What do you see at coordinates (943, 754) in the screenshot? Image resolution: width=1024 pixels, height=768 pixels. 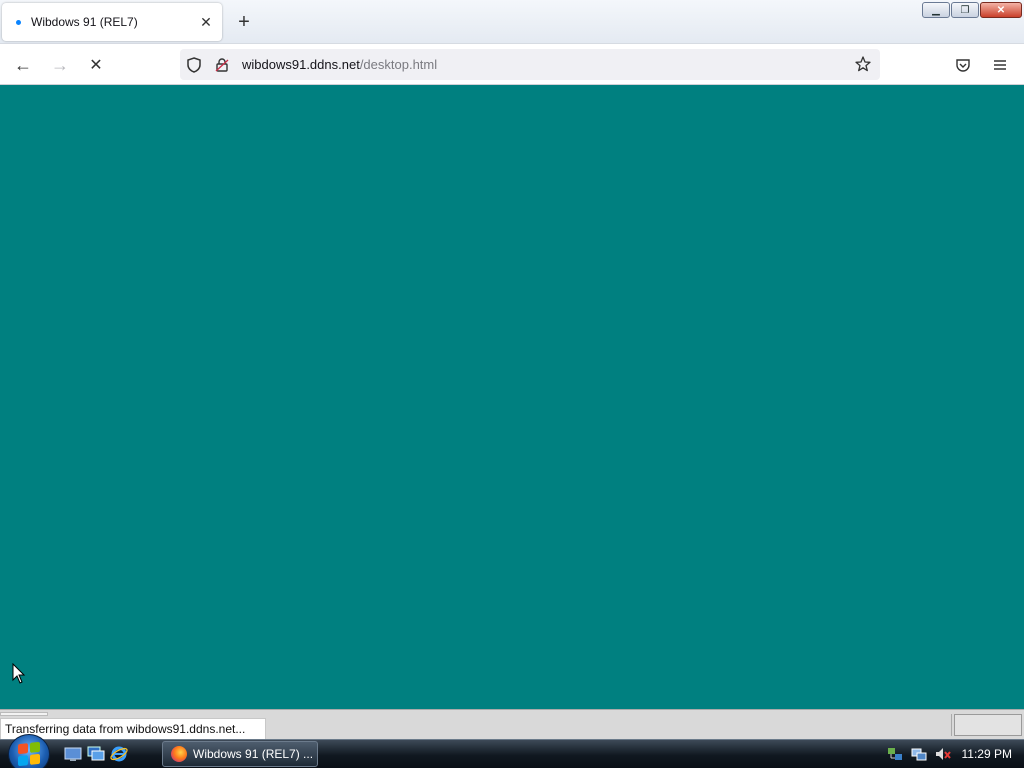 I see `volume-muted-icon` at bounding box center [943, 754].